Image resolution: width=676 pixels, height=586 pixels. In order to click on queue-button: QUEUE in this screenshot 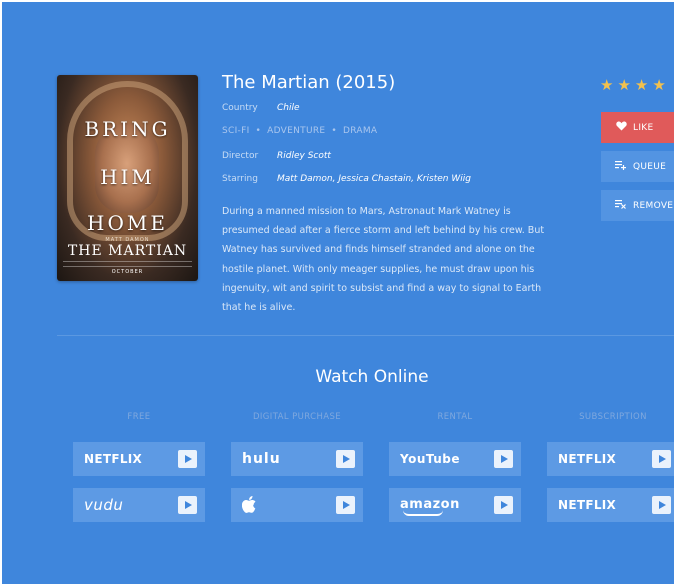, I will do `click(637, 166)`.